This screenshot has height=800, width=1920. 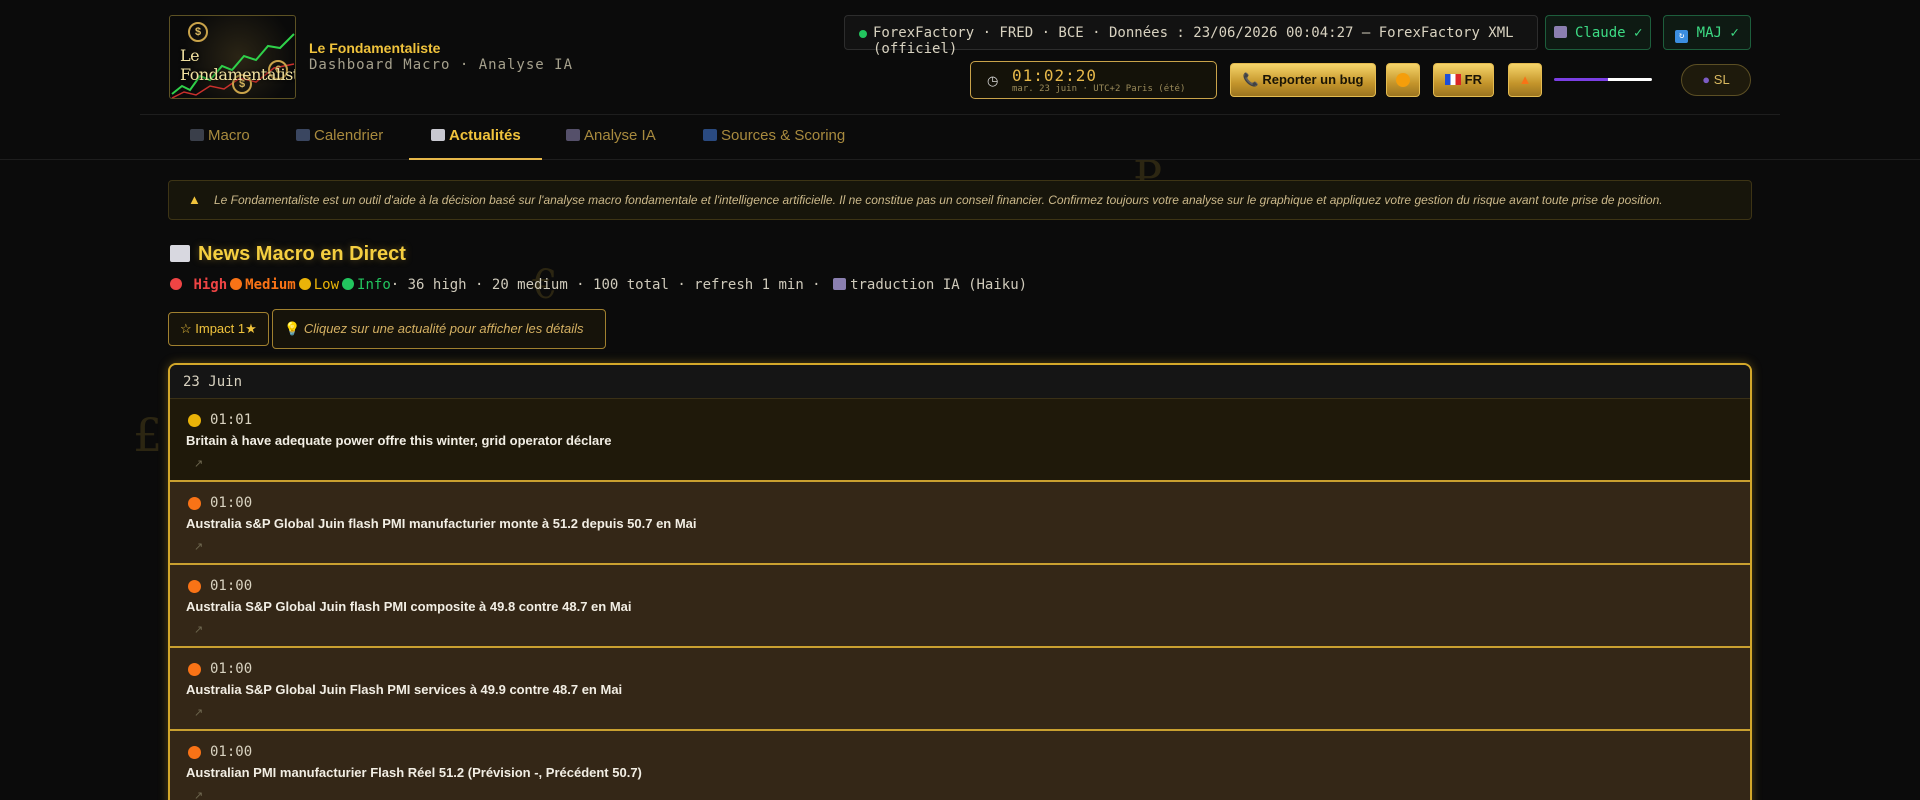 What do you see at coordinates (441, 65) in the screenshot?
I see `brand-subtitle: Dashboard Macro · Analyse IA` at bounding box center [441, 65].